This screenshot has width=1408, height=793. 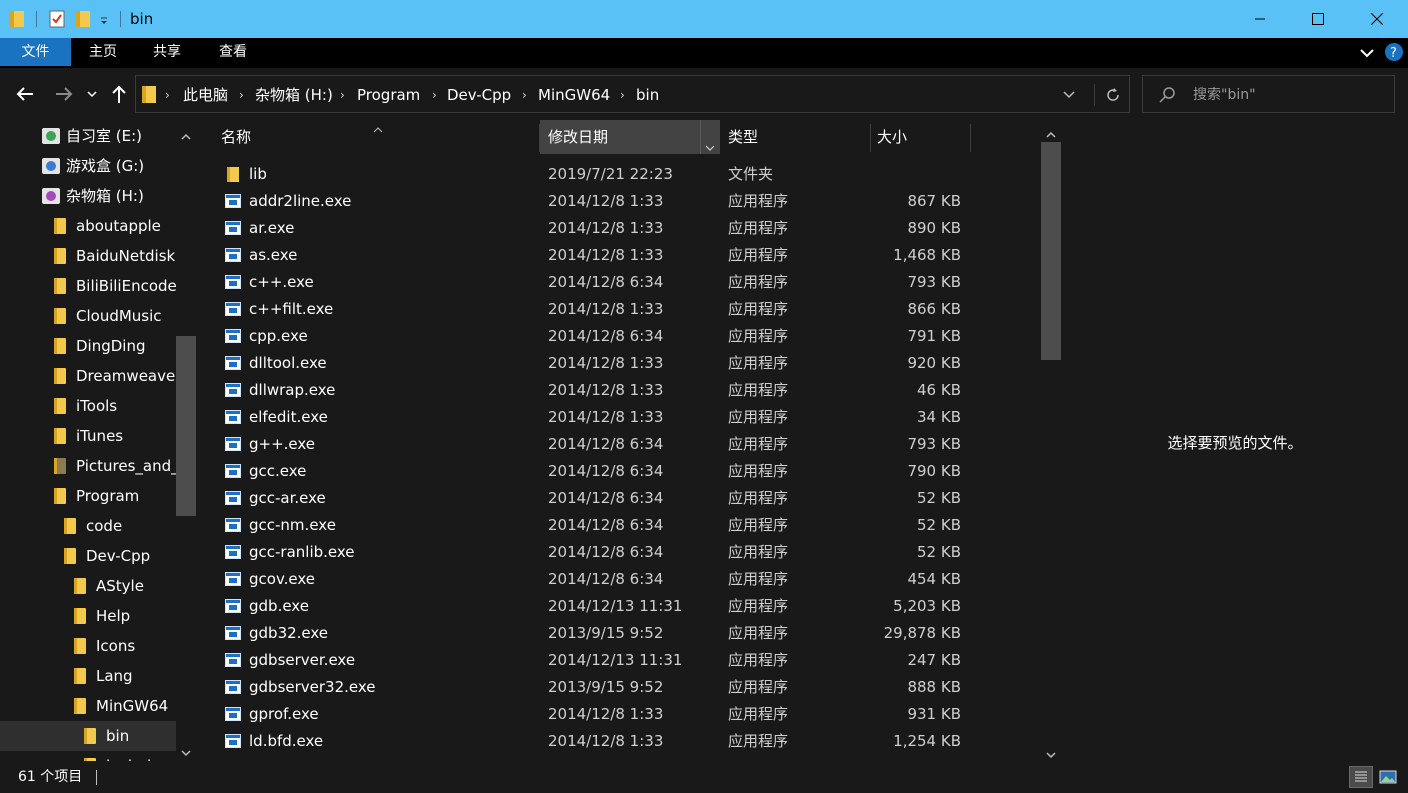 I want to click on tab-view: 查看, so click(x=233, y=52).